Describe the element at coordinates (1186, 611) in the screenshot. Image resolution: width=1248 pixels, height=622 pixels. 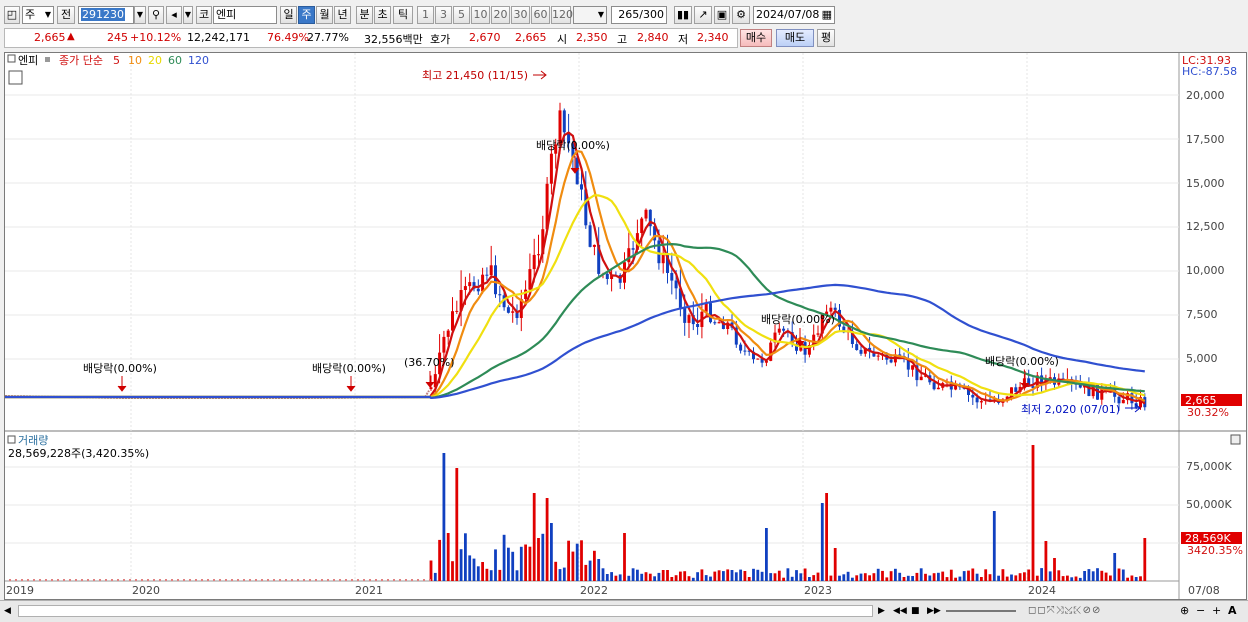
I see `zoom-reset-icon: ⊕` at that location.